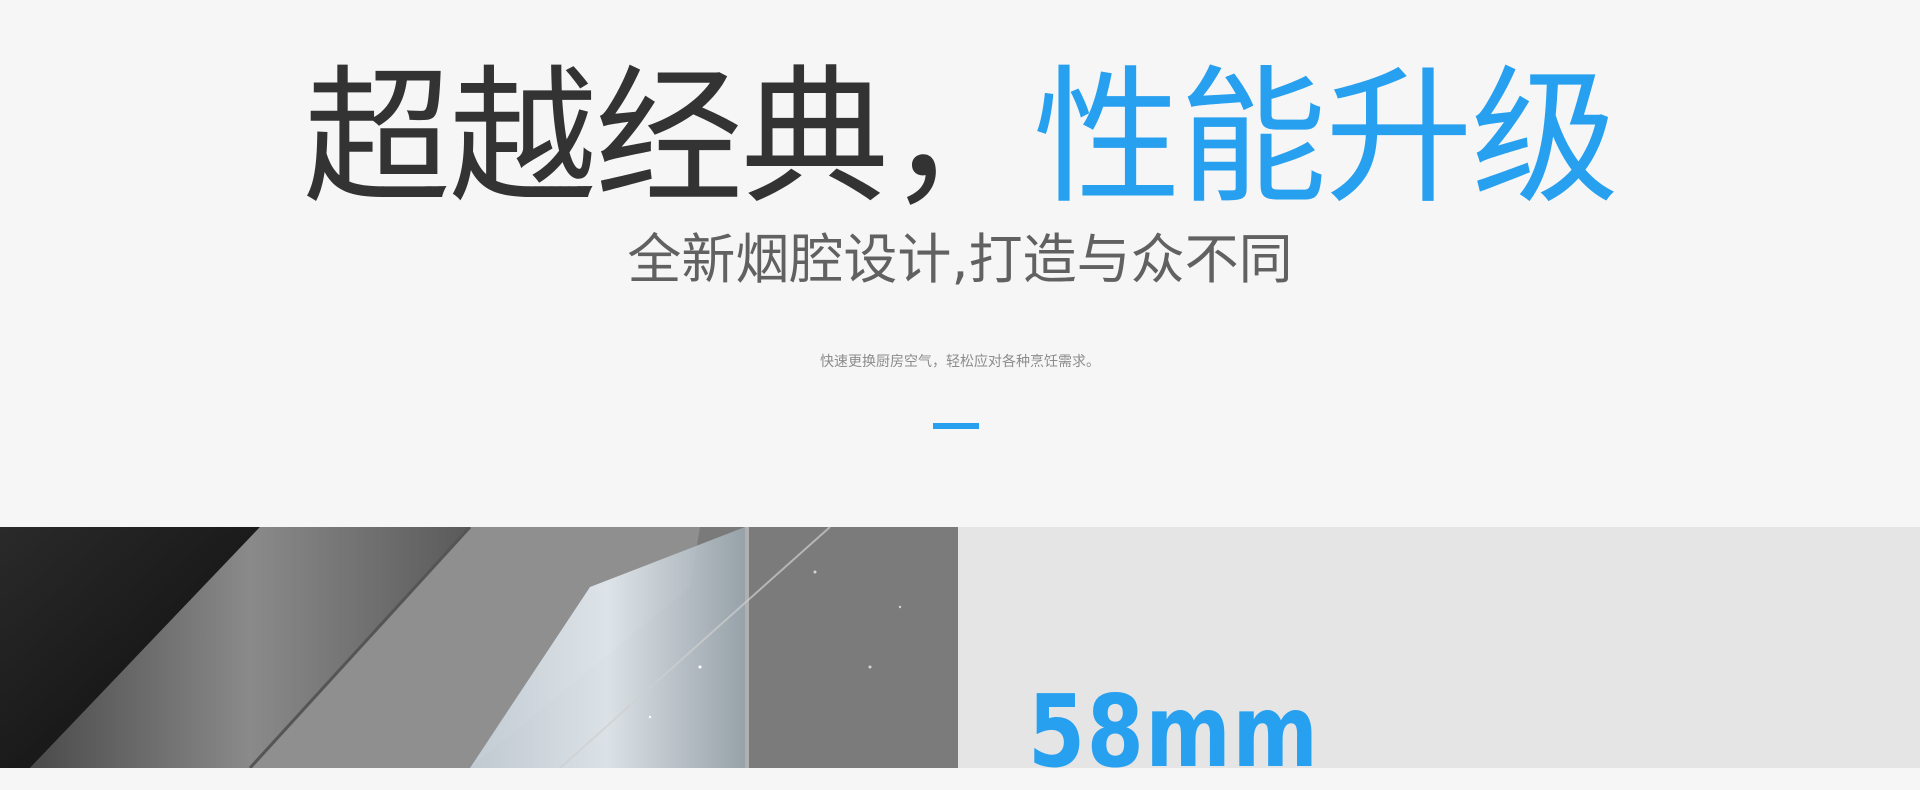 The height and width of the screenshot is (790, 1920). Describe the element at coordinates (1174, 731) in the screenshot. I see `spec-value: 58mm` at that location.